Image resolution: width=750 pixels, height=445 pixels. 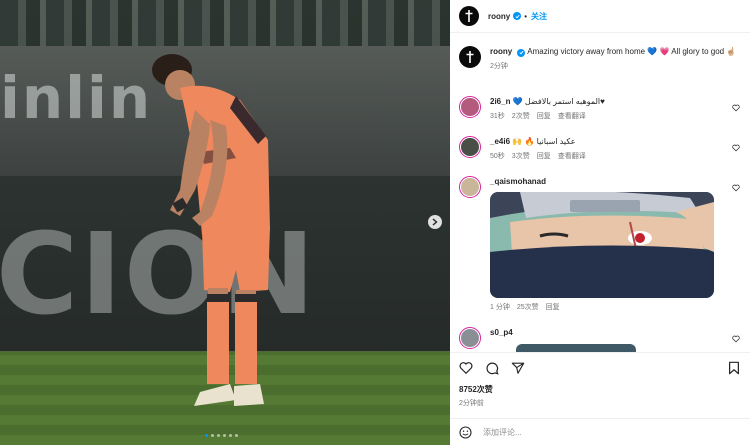 I want to click on comment-likes: 25次赞, so click(x=528, y=307).